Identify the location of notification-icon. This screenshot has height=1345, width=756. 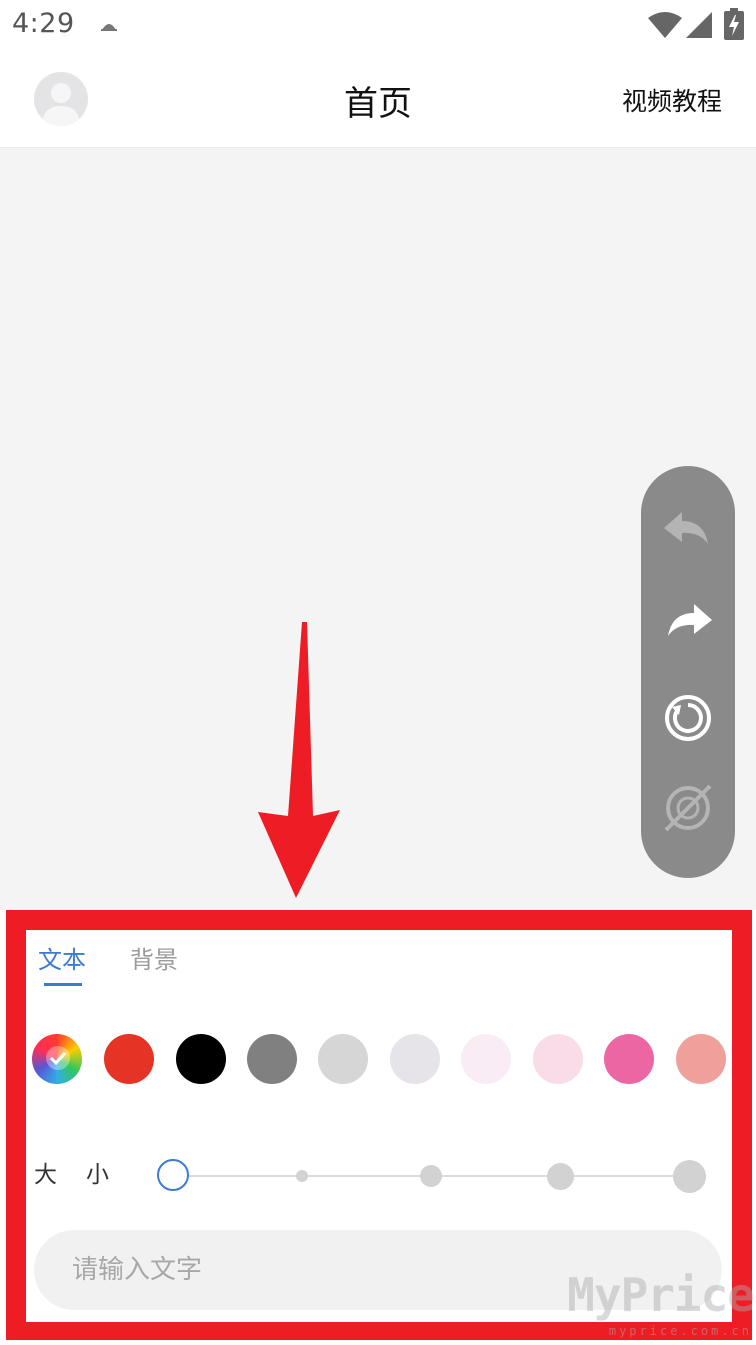
(109, 27).